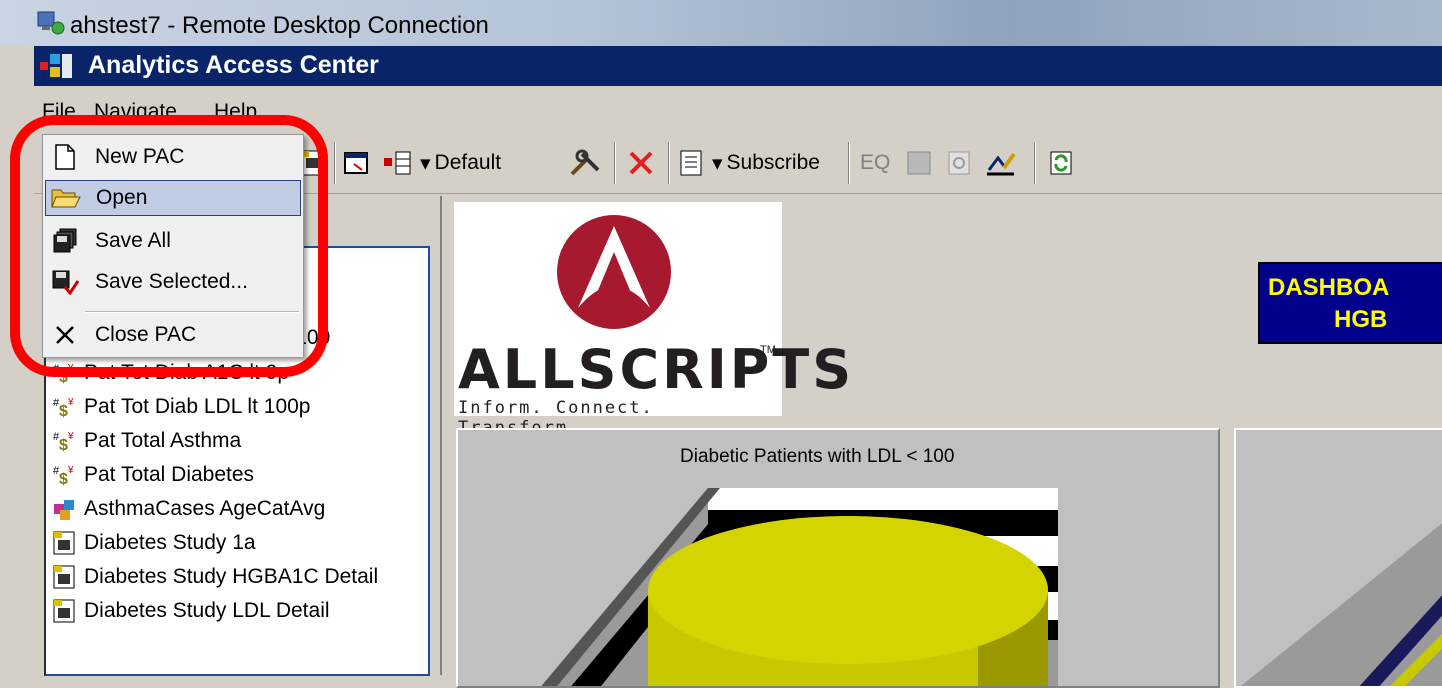  What do you see at coordinates (163, 440) in the screenshot?
I see `list-item-label: Pat Total Asthma` at bounding box center [163, 440].